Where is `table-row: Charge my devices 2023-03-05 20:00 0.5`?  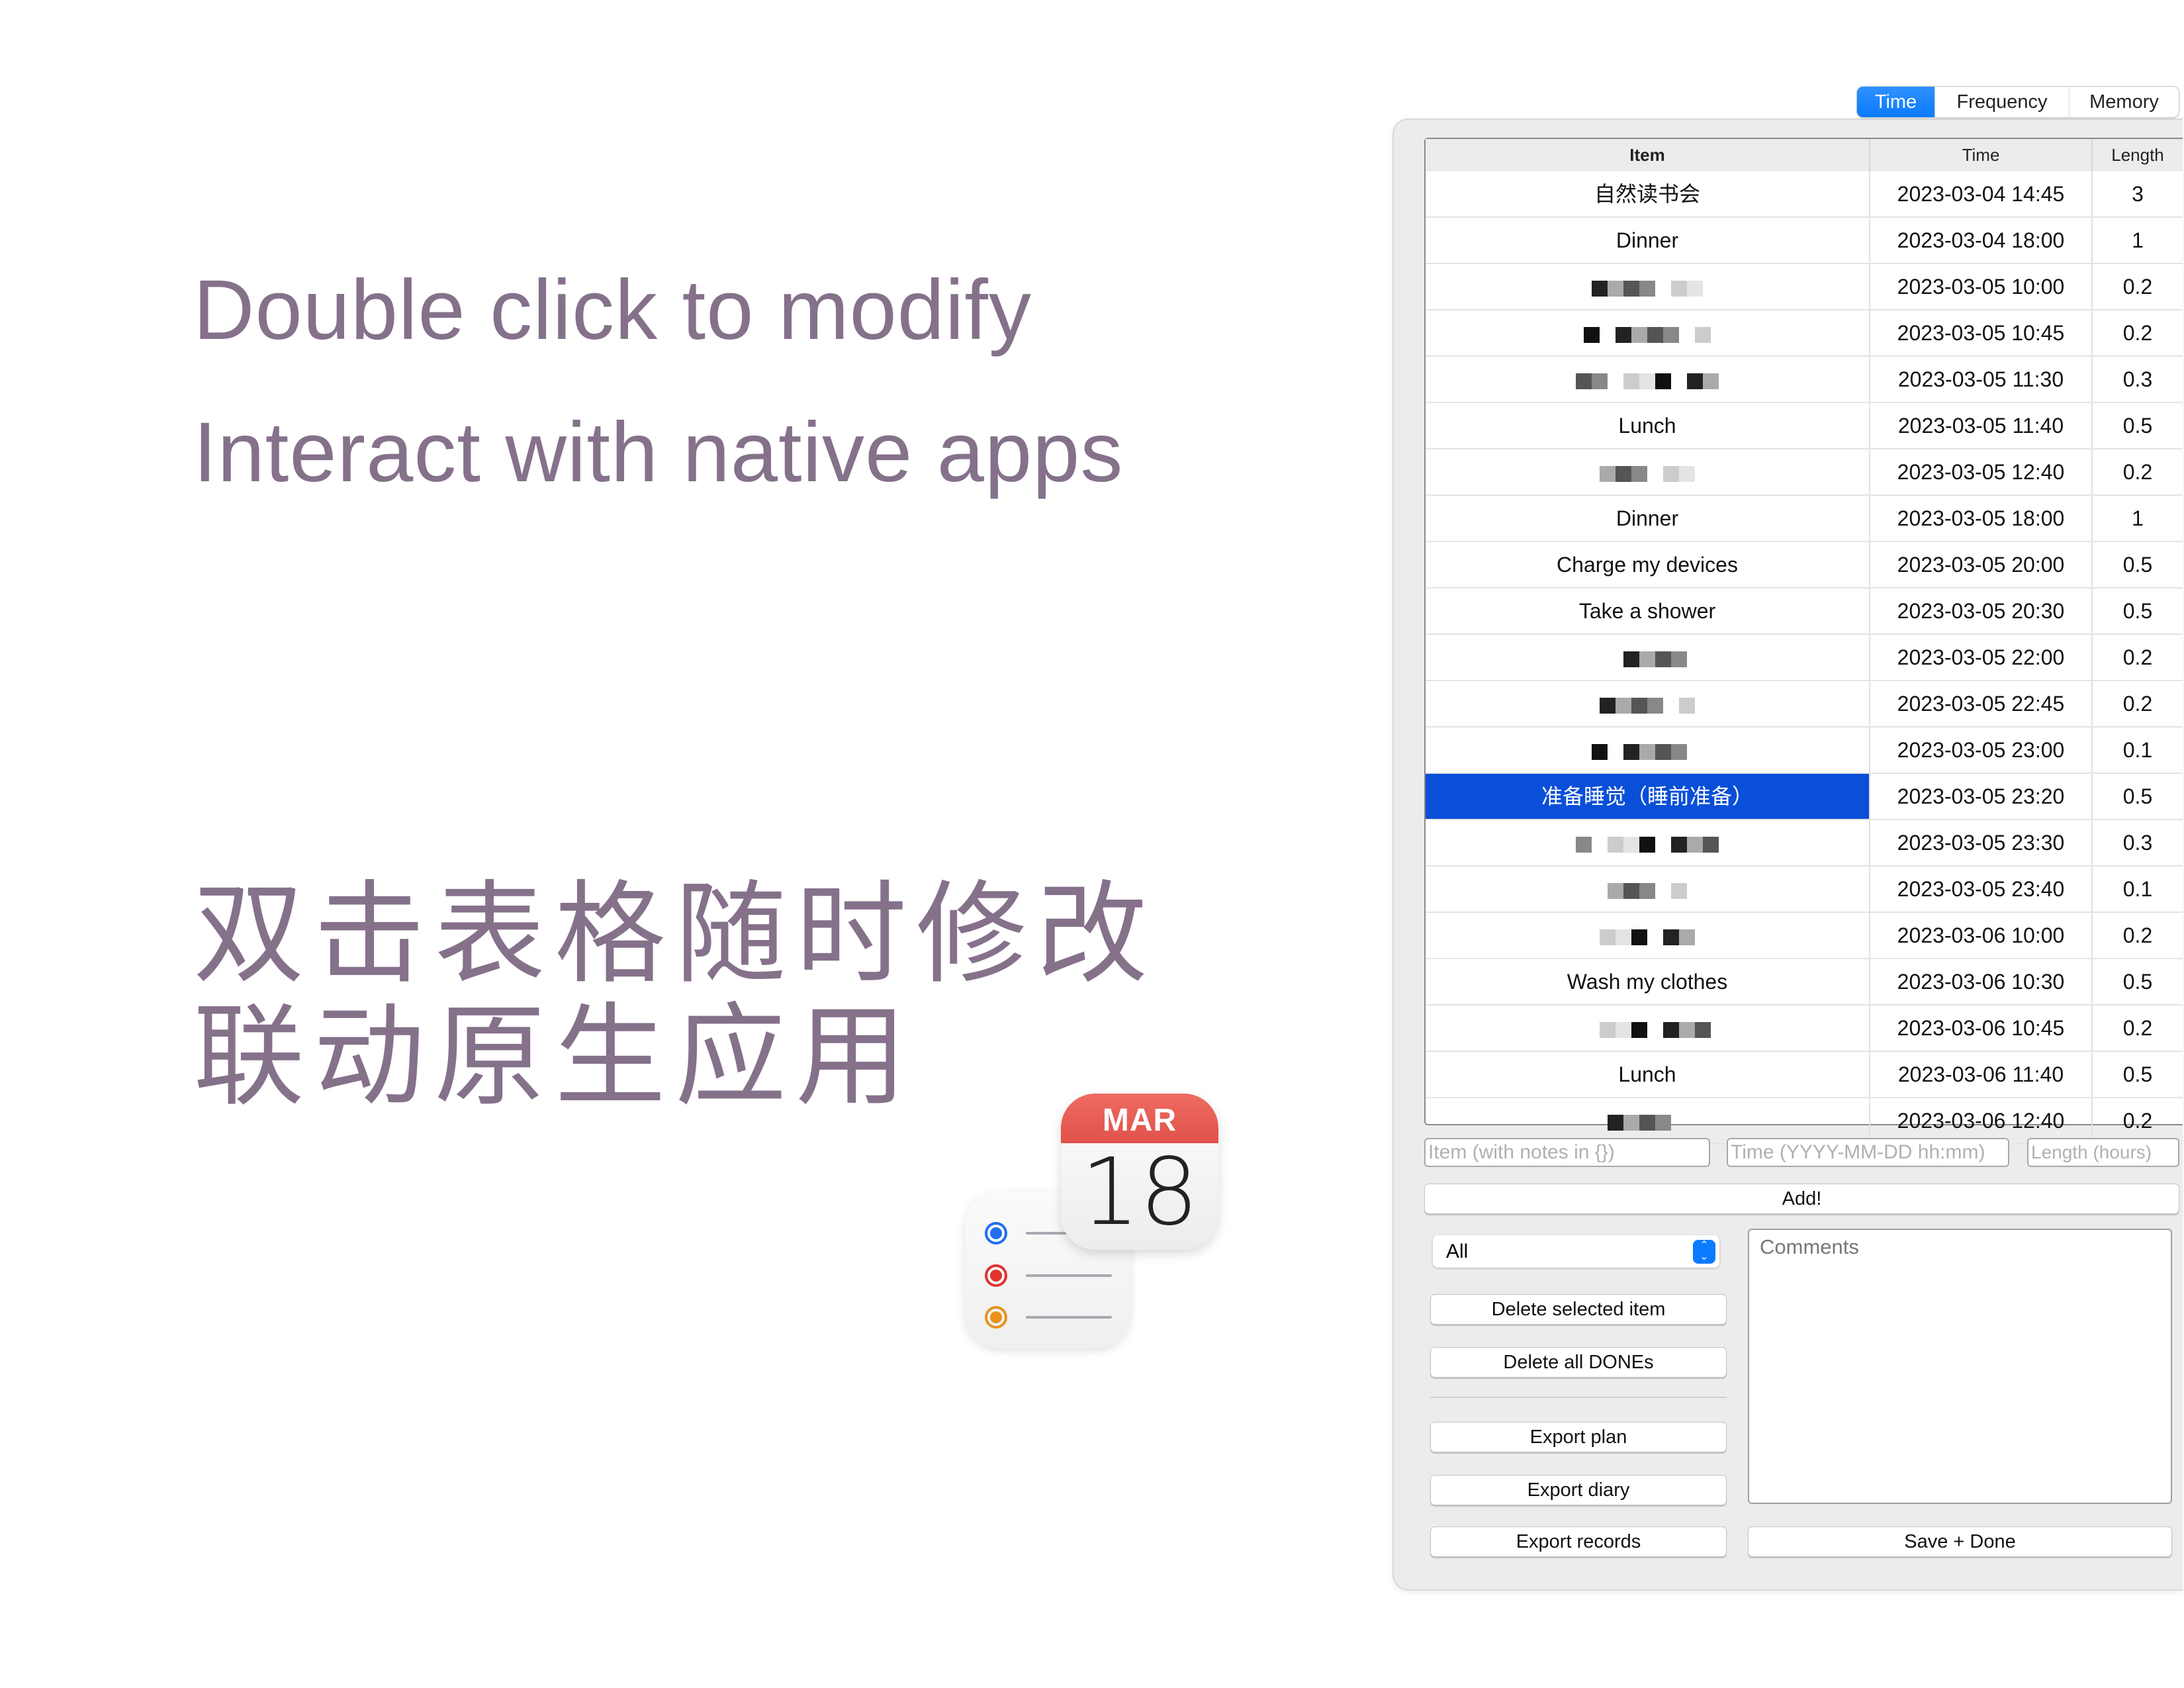 table-row: Charge my devices 2023-03-05 20:00 0.5 is located at coordinates (1804, 565).